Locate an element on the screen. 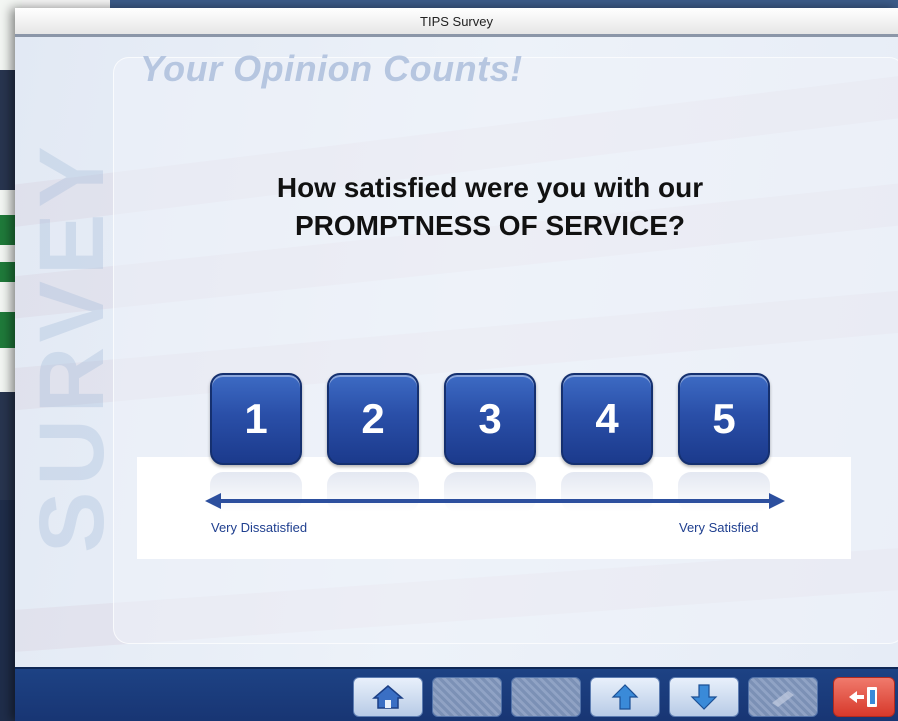 The width and height of the screenshot is (898, 721). tools-button is located at coordinates (783, 697).